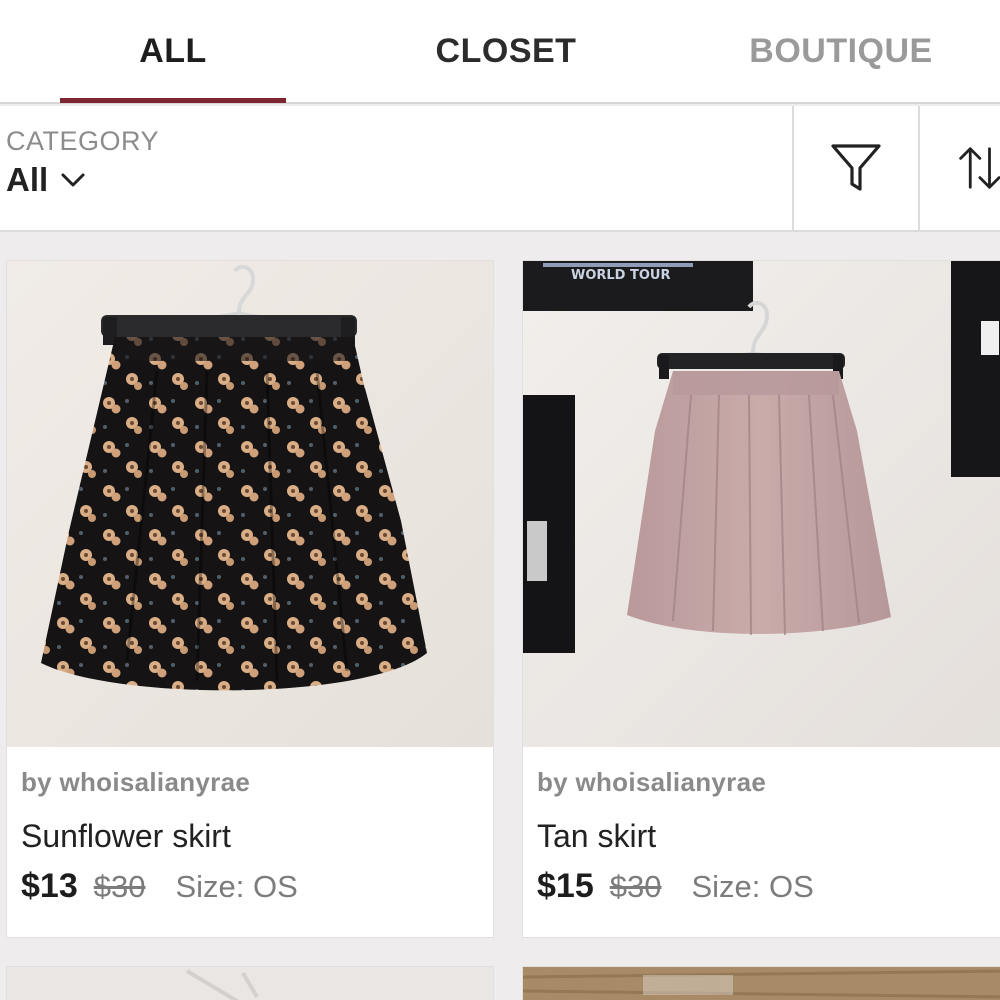 The width and height of the screenshot is (1000, 1000). I want to click on filter-button, so click(856, 168).